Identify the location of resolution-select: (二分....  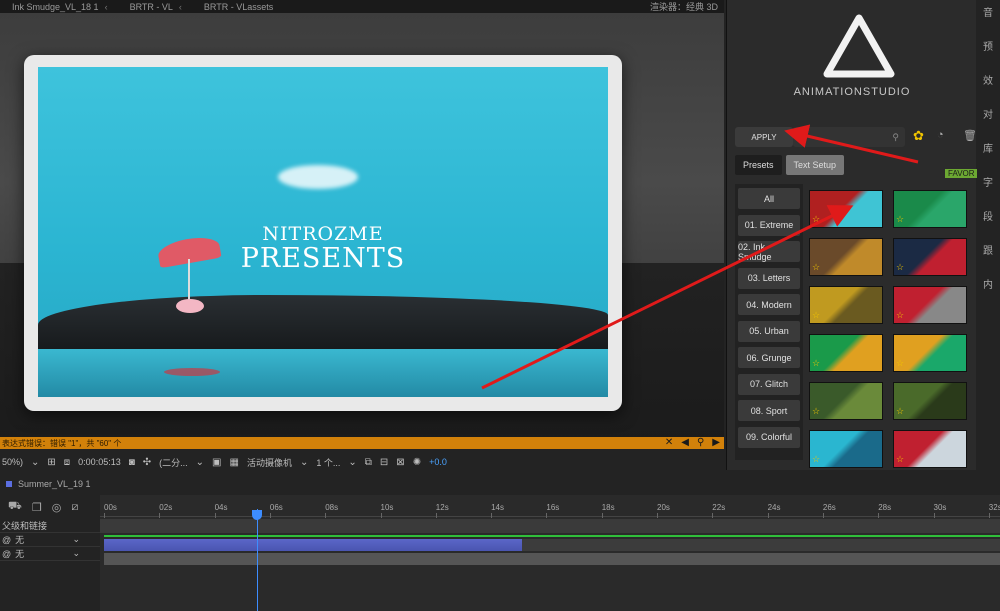
(173, 462).